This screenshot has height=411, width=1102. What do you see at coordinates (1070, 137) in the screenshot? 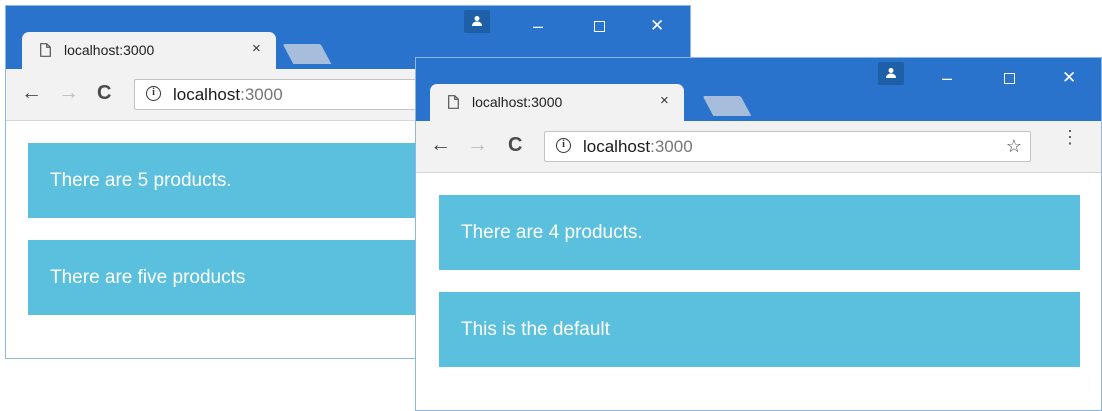
I see `menu-icon: ⋮` at bounding box center [1070, 137].